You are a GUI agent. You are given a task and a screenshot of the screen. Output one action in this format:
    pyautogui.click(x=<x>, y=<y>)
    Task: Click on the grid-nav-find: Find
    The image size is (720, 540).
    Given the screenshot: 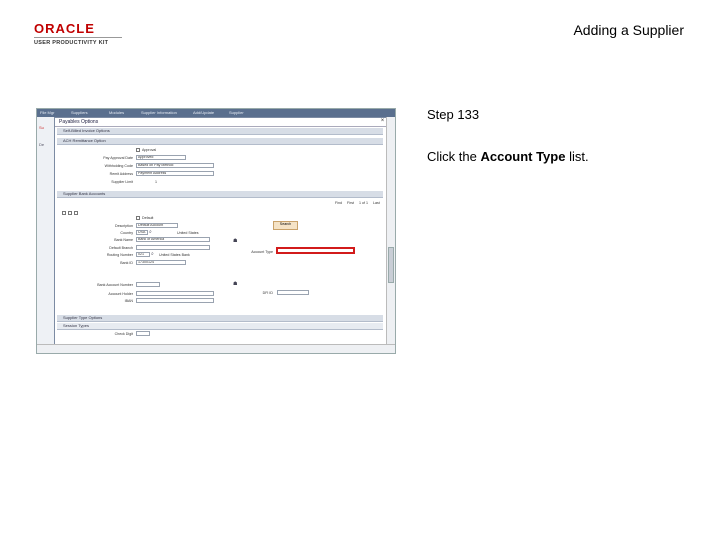 What is the action you would take?
    pyautogui.click(x=338, y=203)
    